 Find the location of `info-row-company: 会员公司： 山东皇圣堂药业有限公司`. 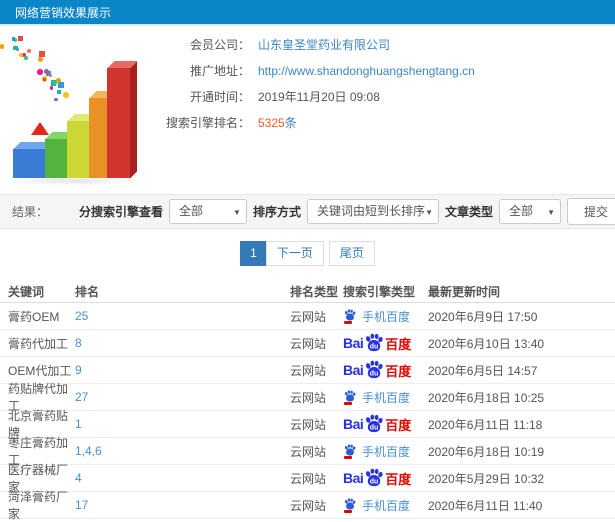

info-row-company: 会员公司： 山东皇圣堂药业有限公司 is located at coordinates (316, 45).